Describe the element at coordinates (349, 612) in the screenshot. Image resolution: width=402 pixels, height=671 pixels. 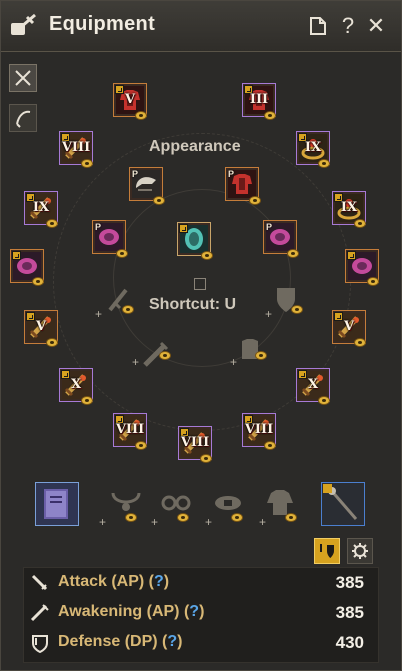
I see `awakening-value: 385` at that location.